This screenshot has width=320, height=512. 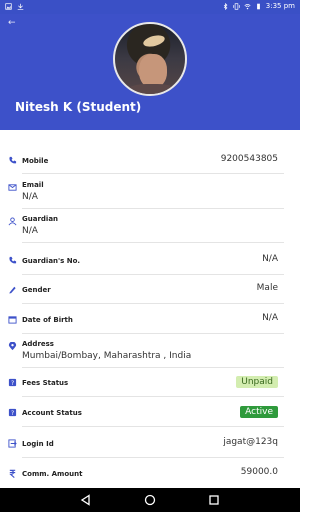 I want to click on field-label: Guardian, so click(x=40, y=219).